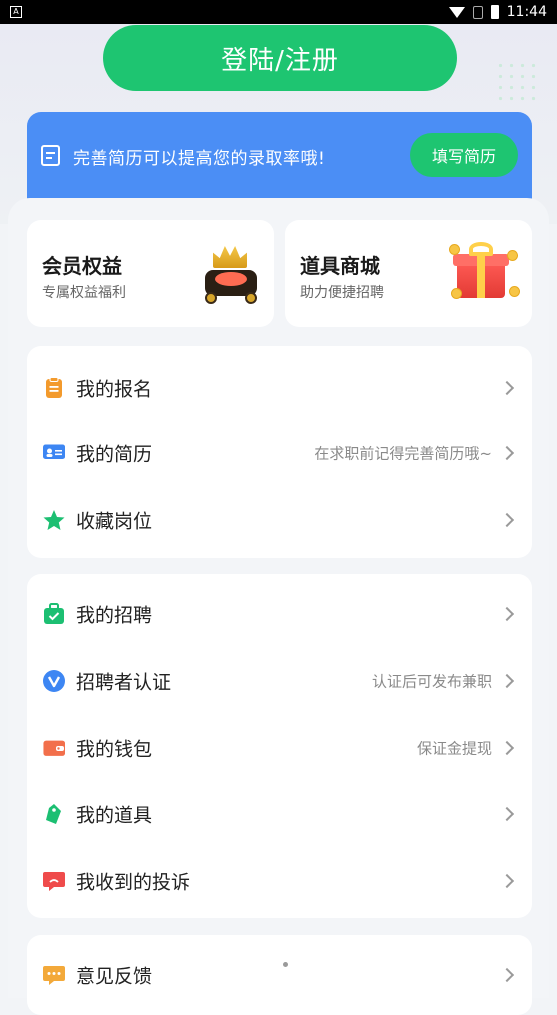  Describe the element at coordinates (114, 976) in the screenshot. I see `menu-item-label: 意见反馈` at that location.